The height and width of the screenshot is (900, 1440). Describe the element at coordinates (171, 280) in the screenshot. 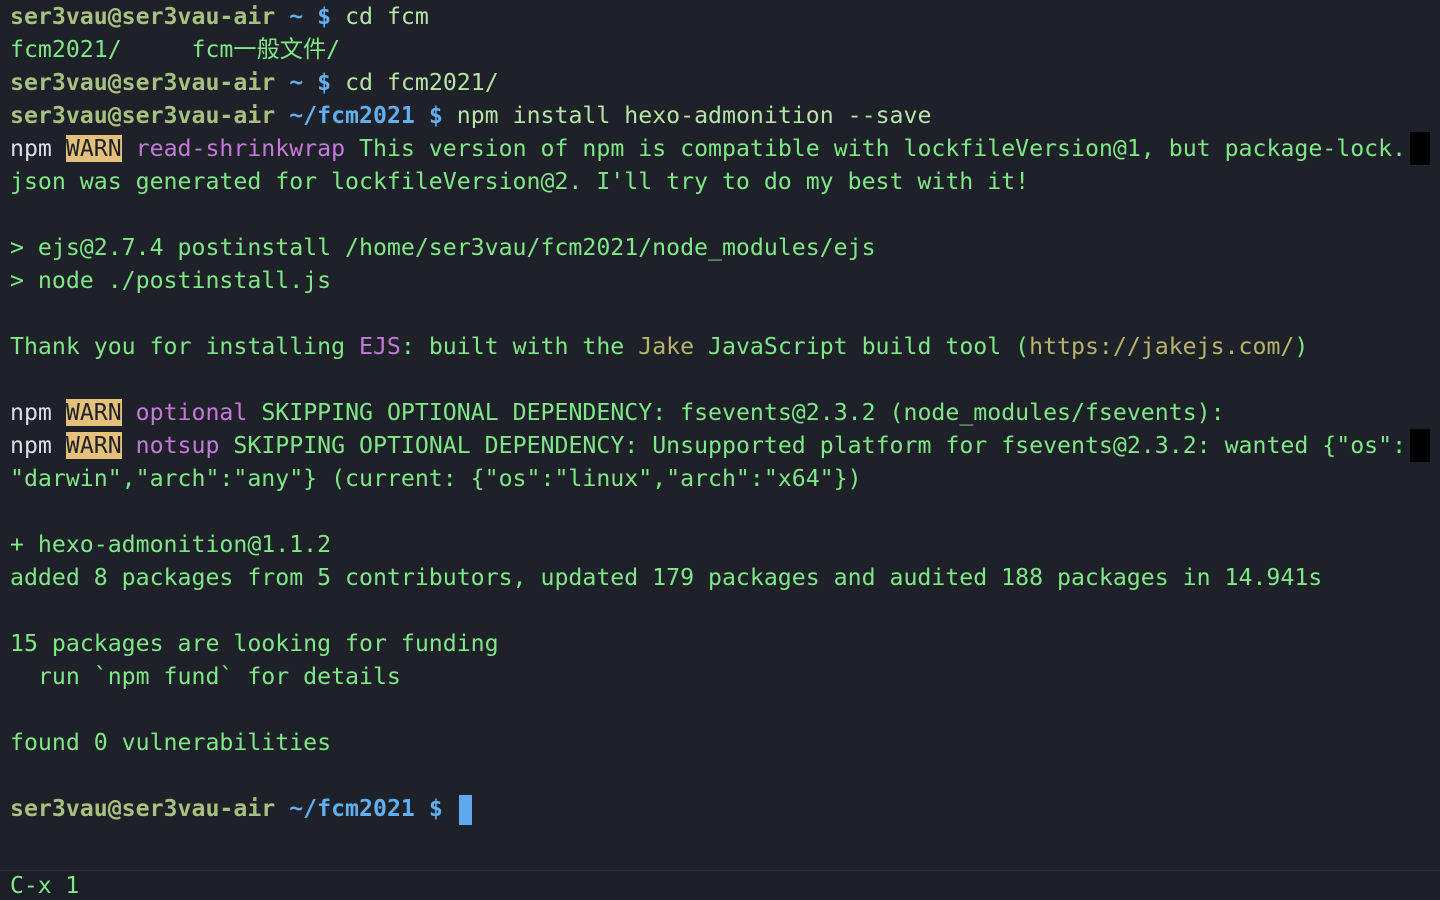

I see `postinstall-text: > node ./postinstall.js` at that location.